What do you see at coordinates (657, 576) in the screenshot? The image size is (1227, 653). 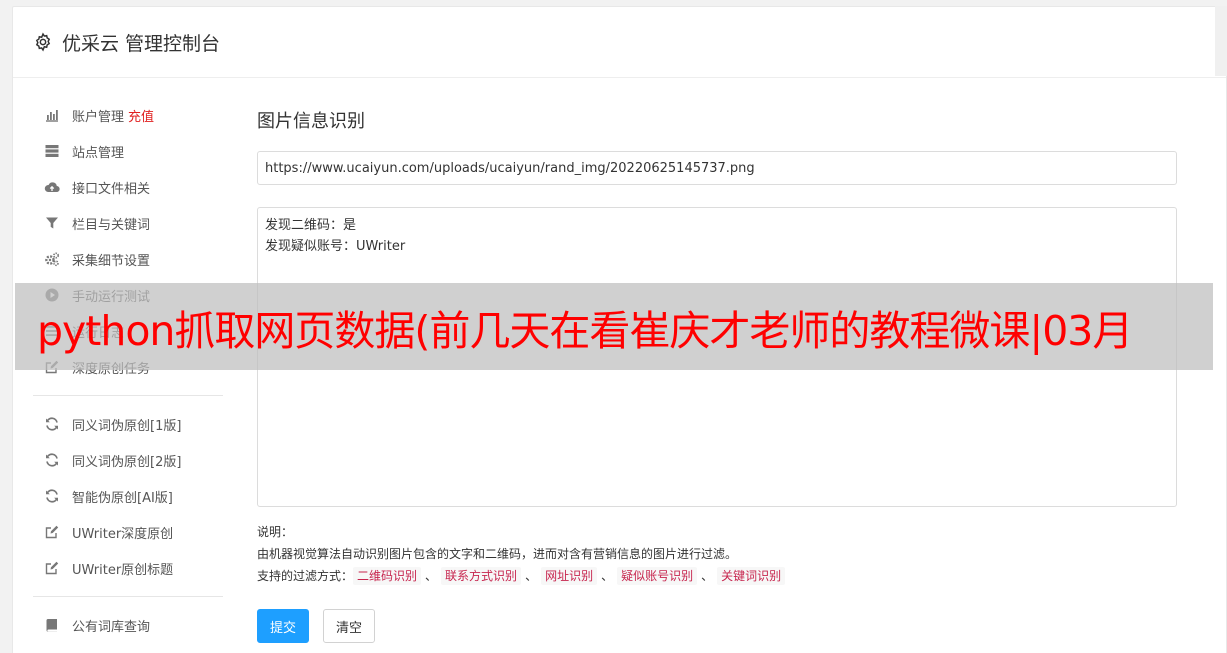 I see `filter-tag: 疑似账号识别` at bounding box center [657, 576].